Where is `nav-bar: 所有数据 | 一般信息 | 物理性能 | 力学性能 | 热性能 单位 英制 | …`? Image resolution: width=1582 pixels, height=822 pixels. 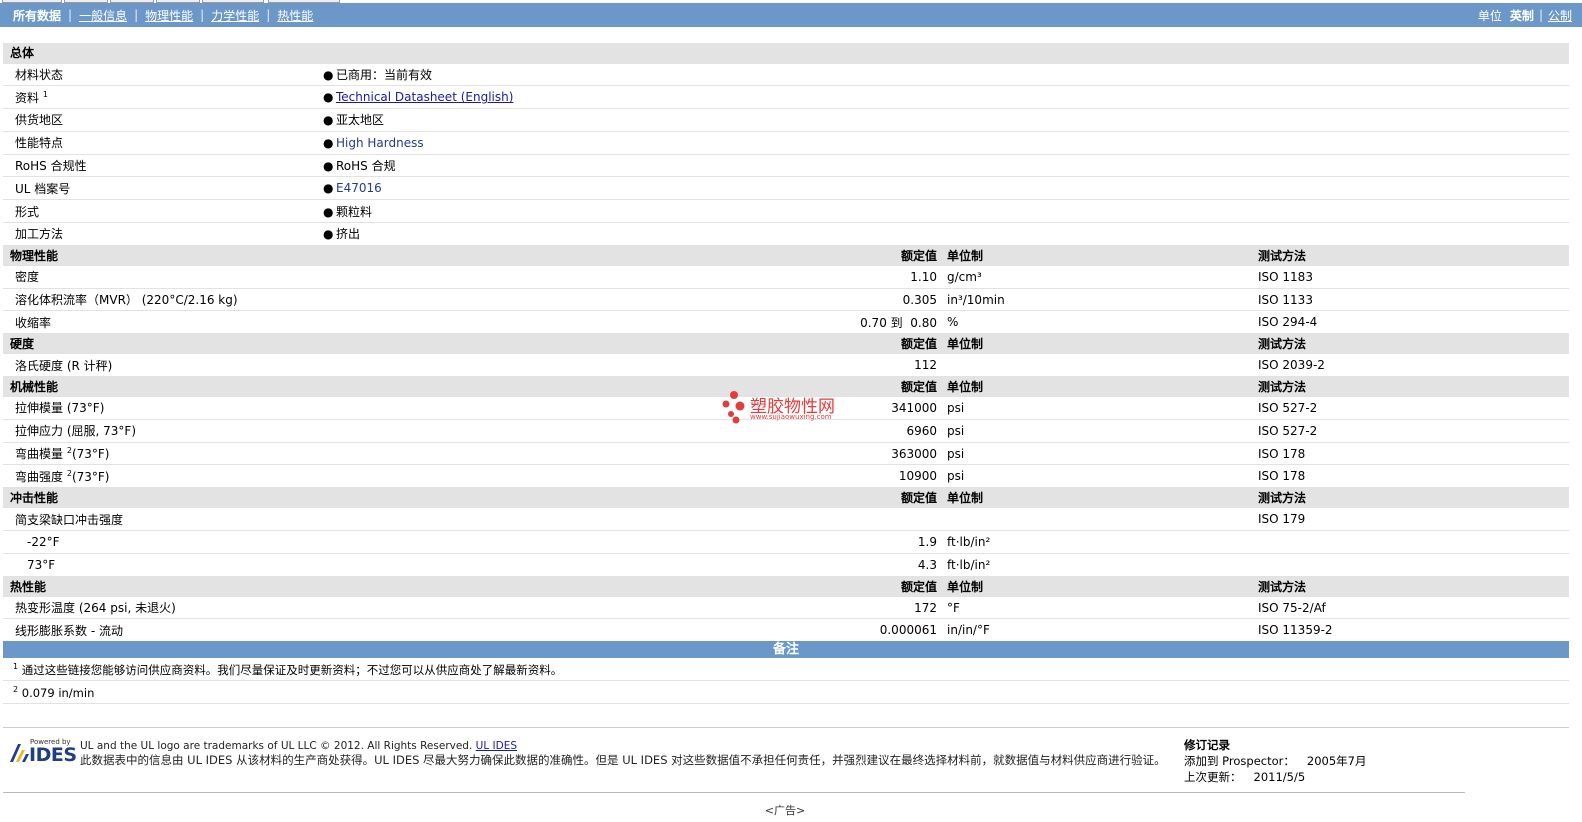
nav-bar: 所有数据 | 一般信息 | 物理性能 | 力学性能 | 热性能 单位 英制 | … is located at coordinates (791, 15).